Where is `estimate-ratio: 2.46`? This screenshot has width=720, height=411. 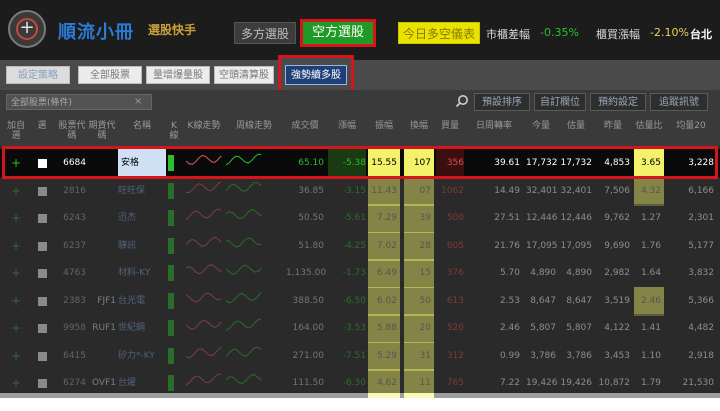
estimate-ratio: 2.46 is located at coordinates (649, 301).